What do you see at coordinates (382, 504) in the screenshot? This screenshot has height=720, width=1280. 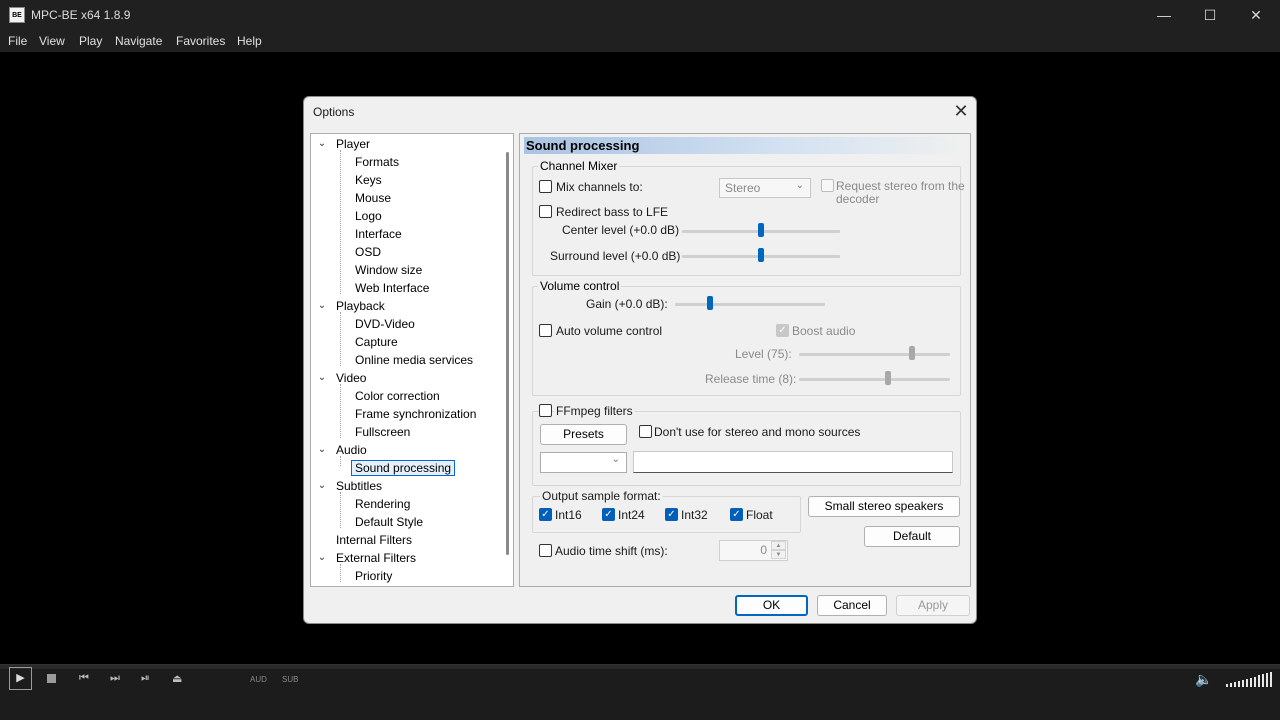 I see `tree-item-rendering: Rendering` at bounding box center [382, 504].